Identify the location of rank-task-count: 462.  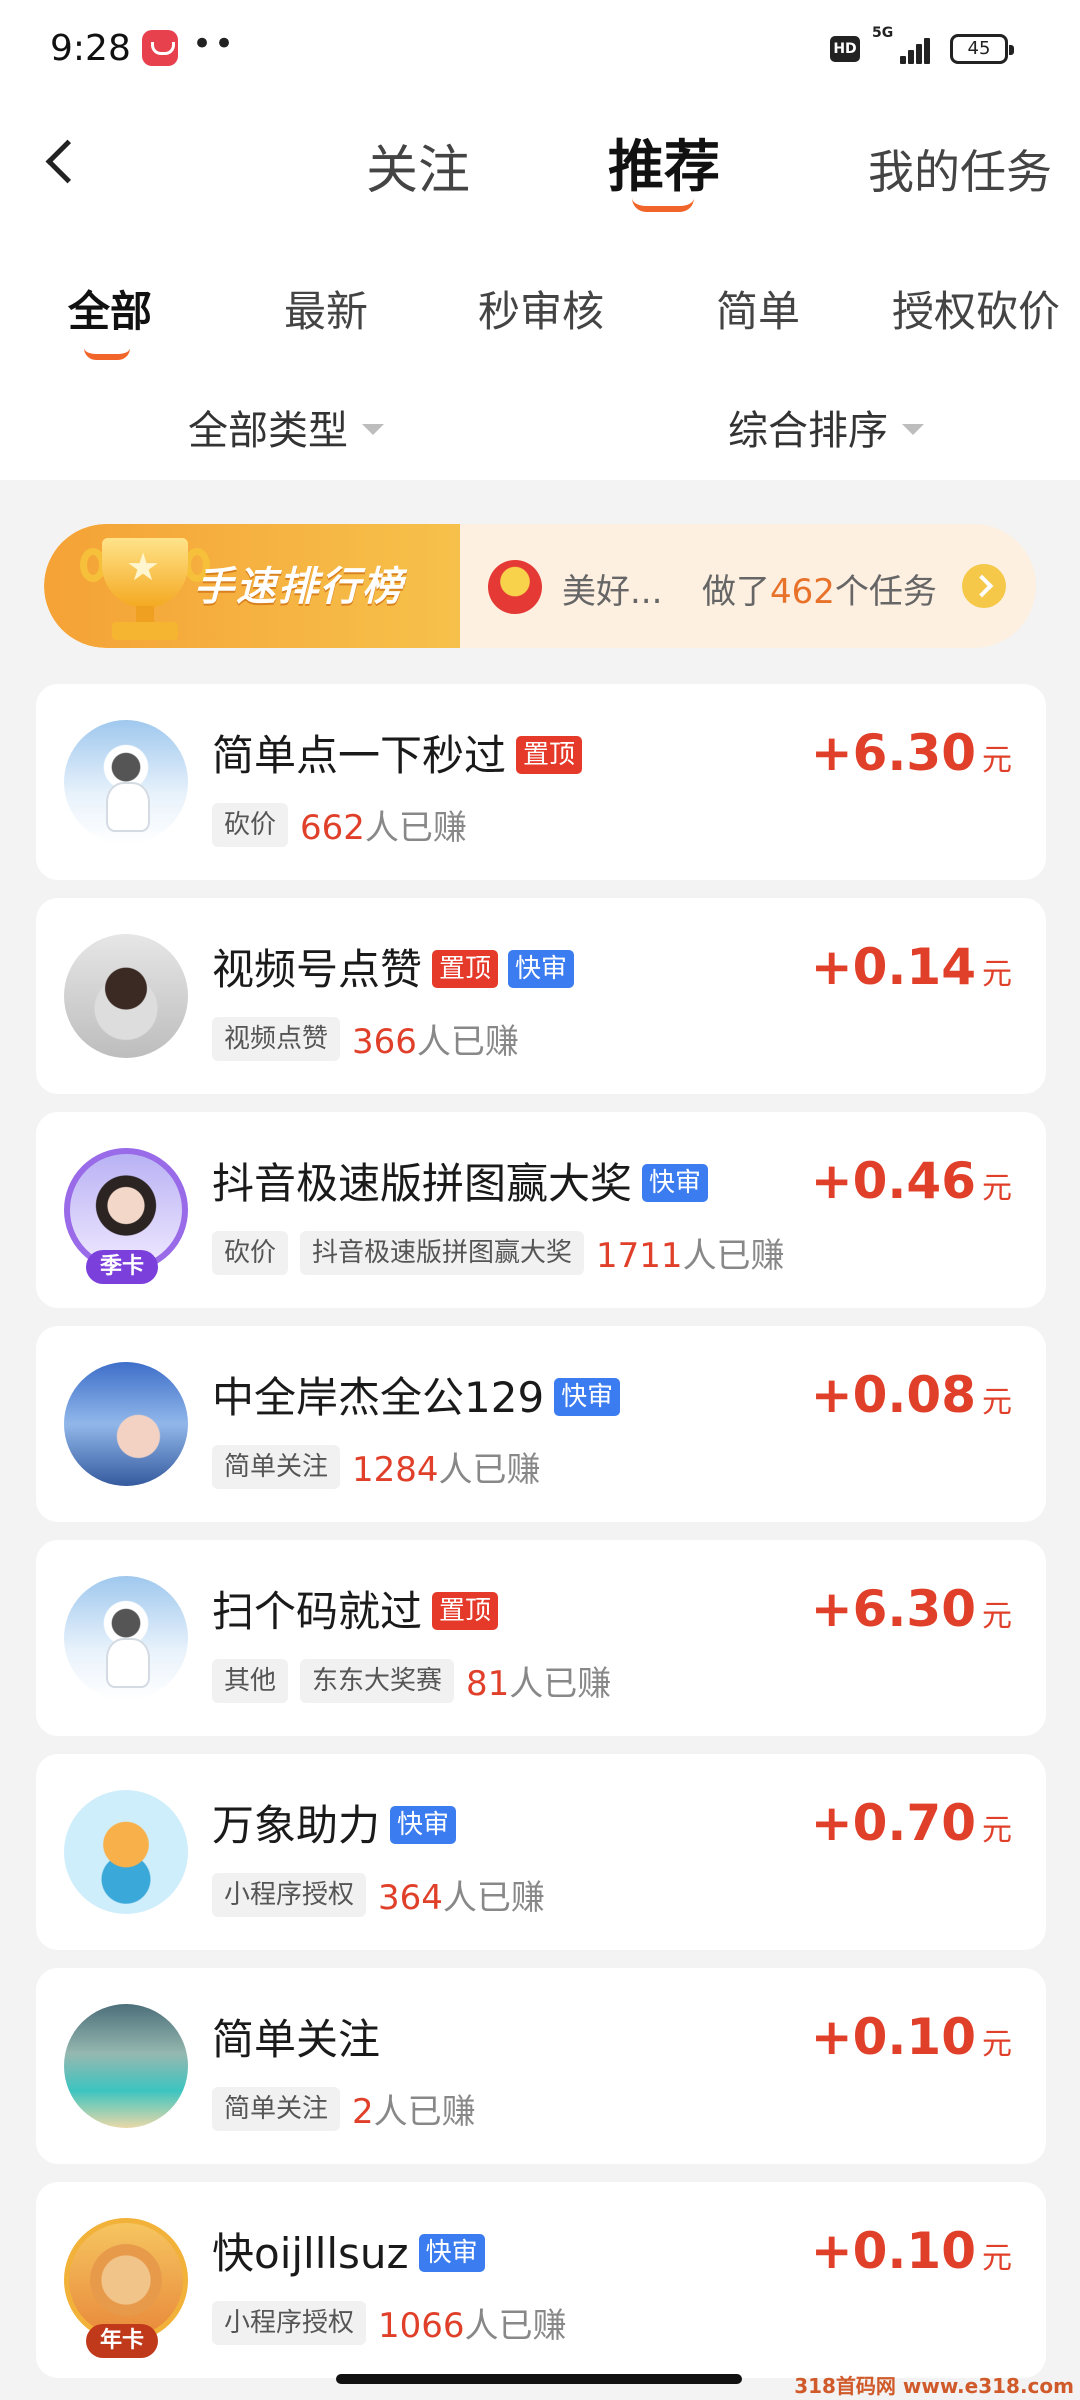
(802, 592).